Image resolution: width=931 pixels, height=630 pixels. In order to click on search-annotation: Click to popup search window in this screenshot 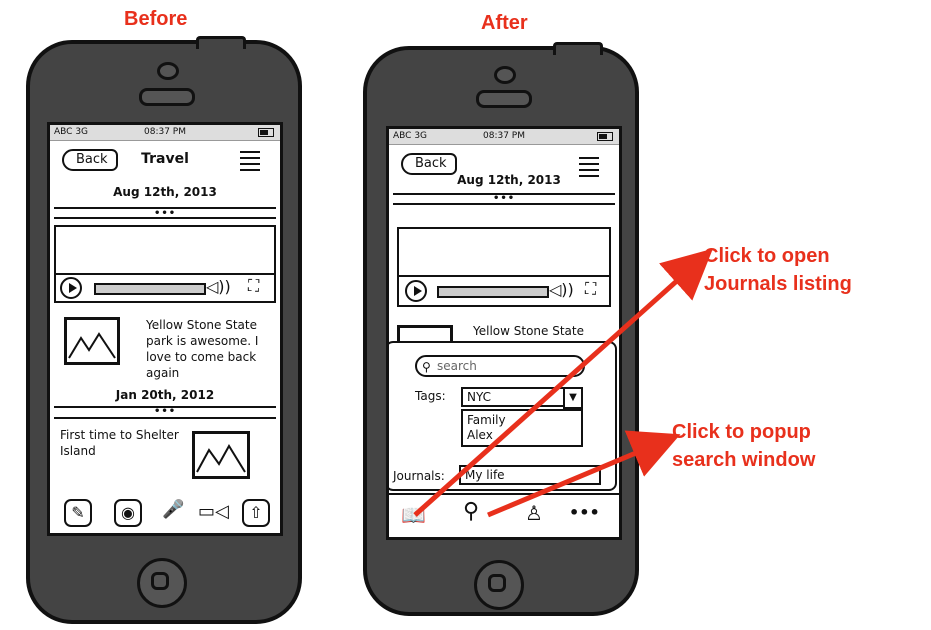, I will do `click(744, 446)`.